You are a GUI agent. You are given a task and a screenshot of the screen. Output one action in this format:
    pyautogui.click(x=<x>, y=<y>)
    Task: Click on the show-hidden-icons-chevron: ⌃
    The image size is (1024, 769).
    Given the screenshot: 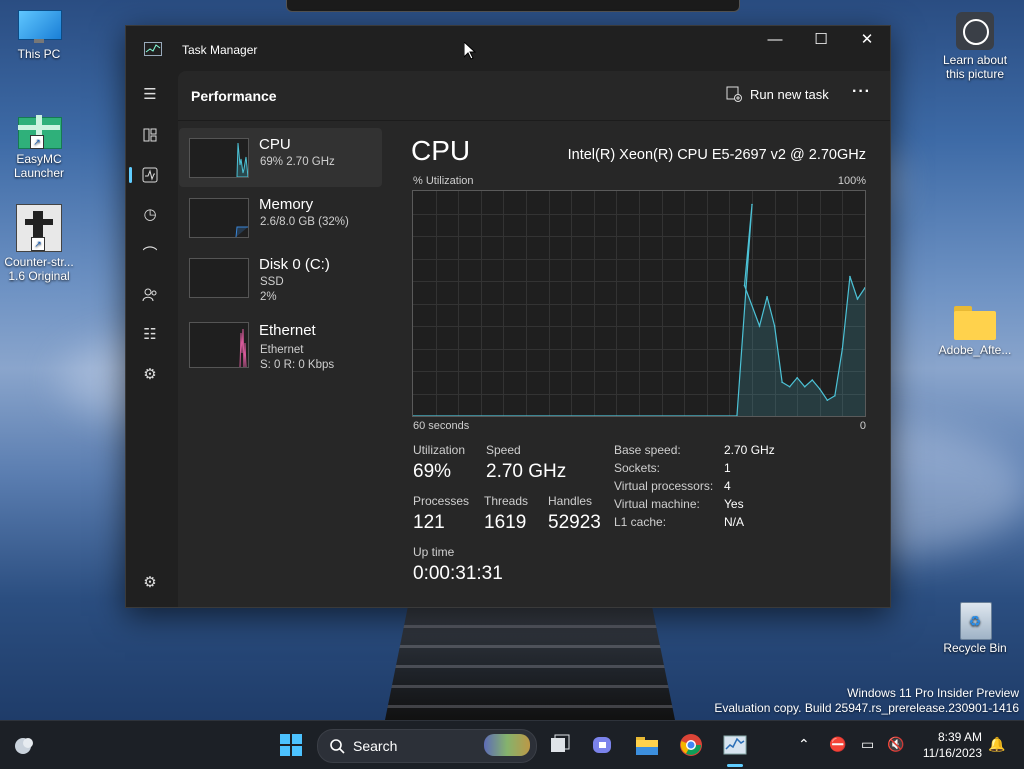 What is the action you would take?
    pyautogui.click(x=804, y=744)
    